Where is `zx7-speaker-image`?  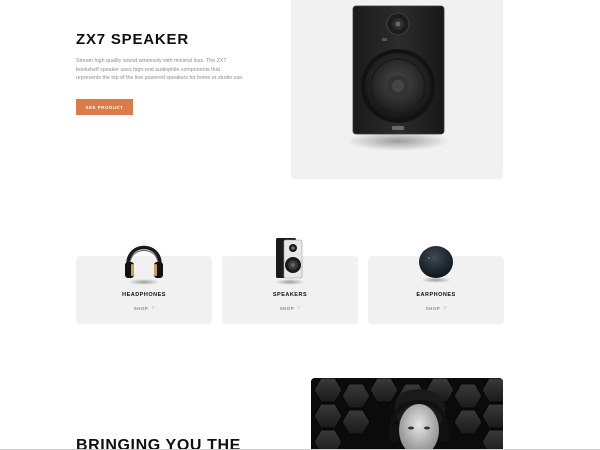 zx7-speaker-image is located at coordinates (398, 78).